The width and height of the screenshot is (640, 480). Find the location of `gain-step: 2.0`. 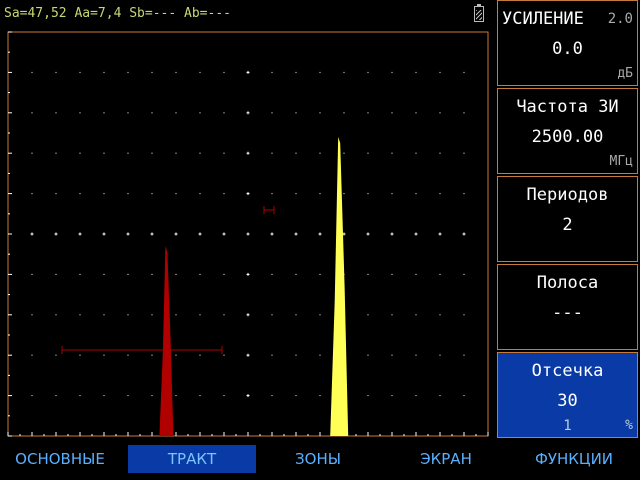

gain-step: 2.0 is located at coordinates (620, 19).